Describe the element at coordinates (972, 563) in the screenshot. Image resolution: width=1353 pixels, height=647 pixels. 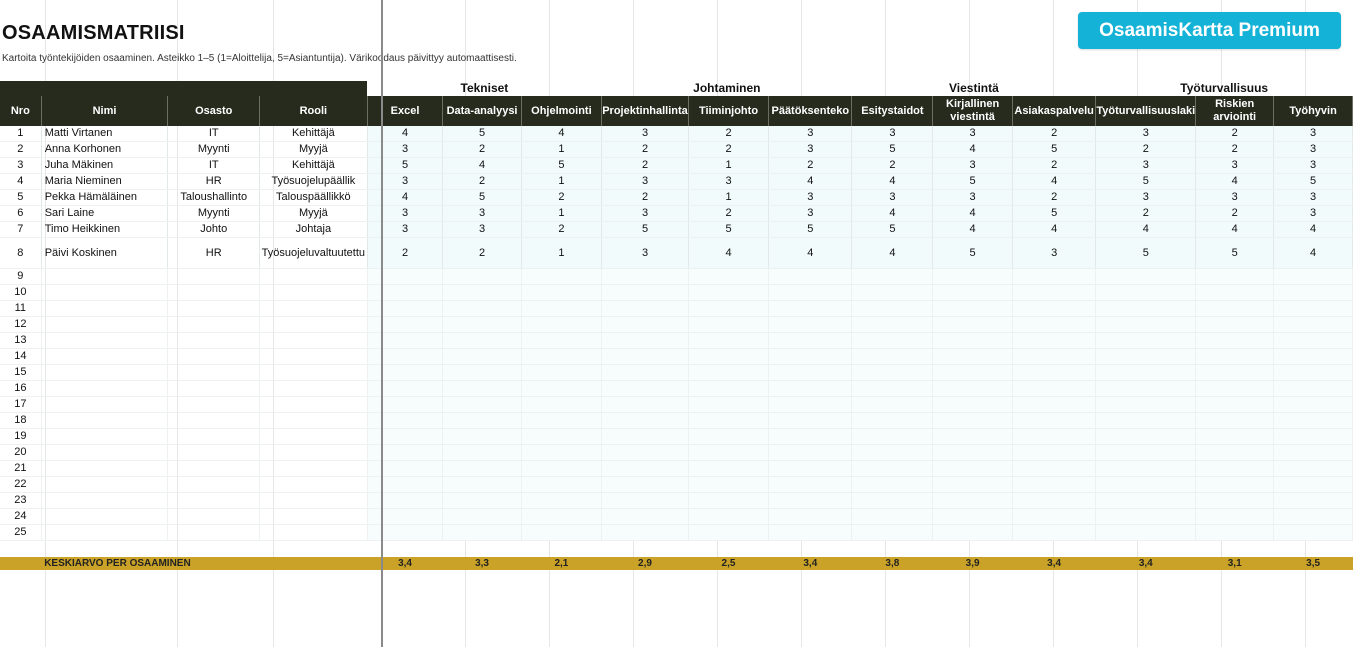
I see `average-value-cell: 3,9` at that location.